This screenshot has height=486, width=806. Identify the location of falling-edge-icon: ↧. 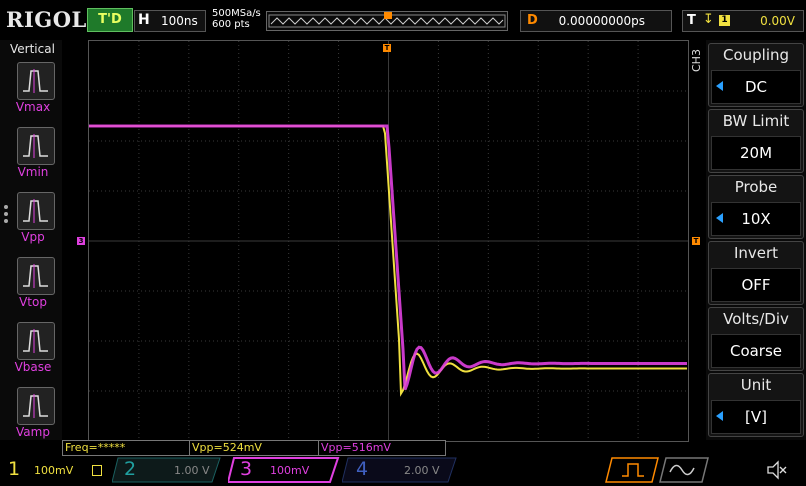
(708, 19).